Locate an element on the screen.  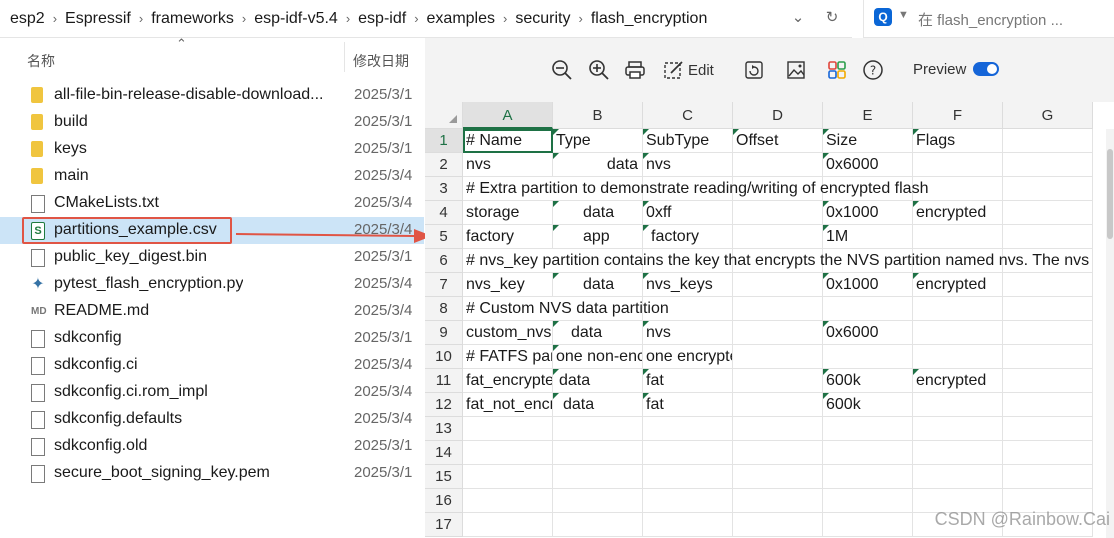
cell-f8 is located at coordinates (958, 309).